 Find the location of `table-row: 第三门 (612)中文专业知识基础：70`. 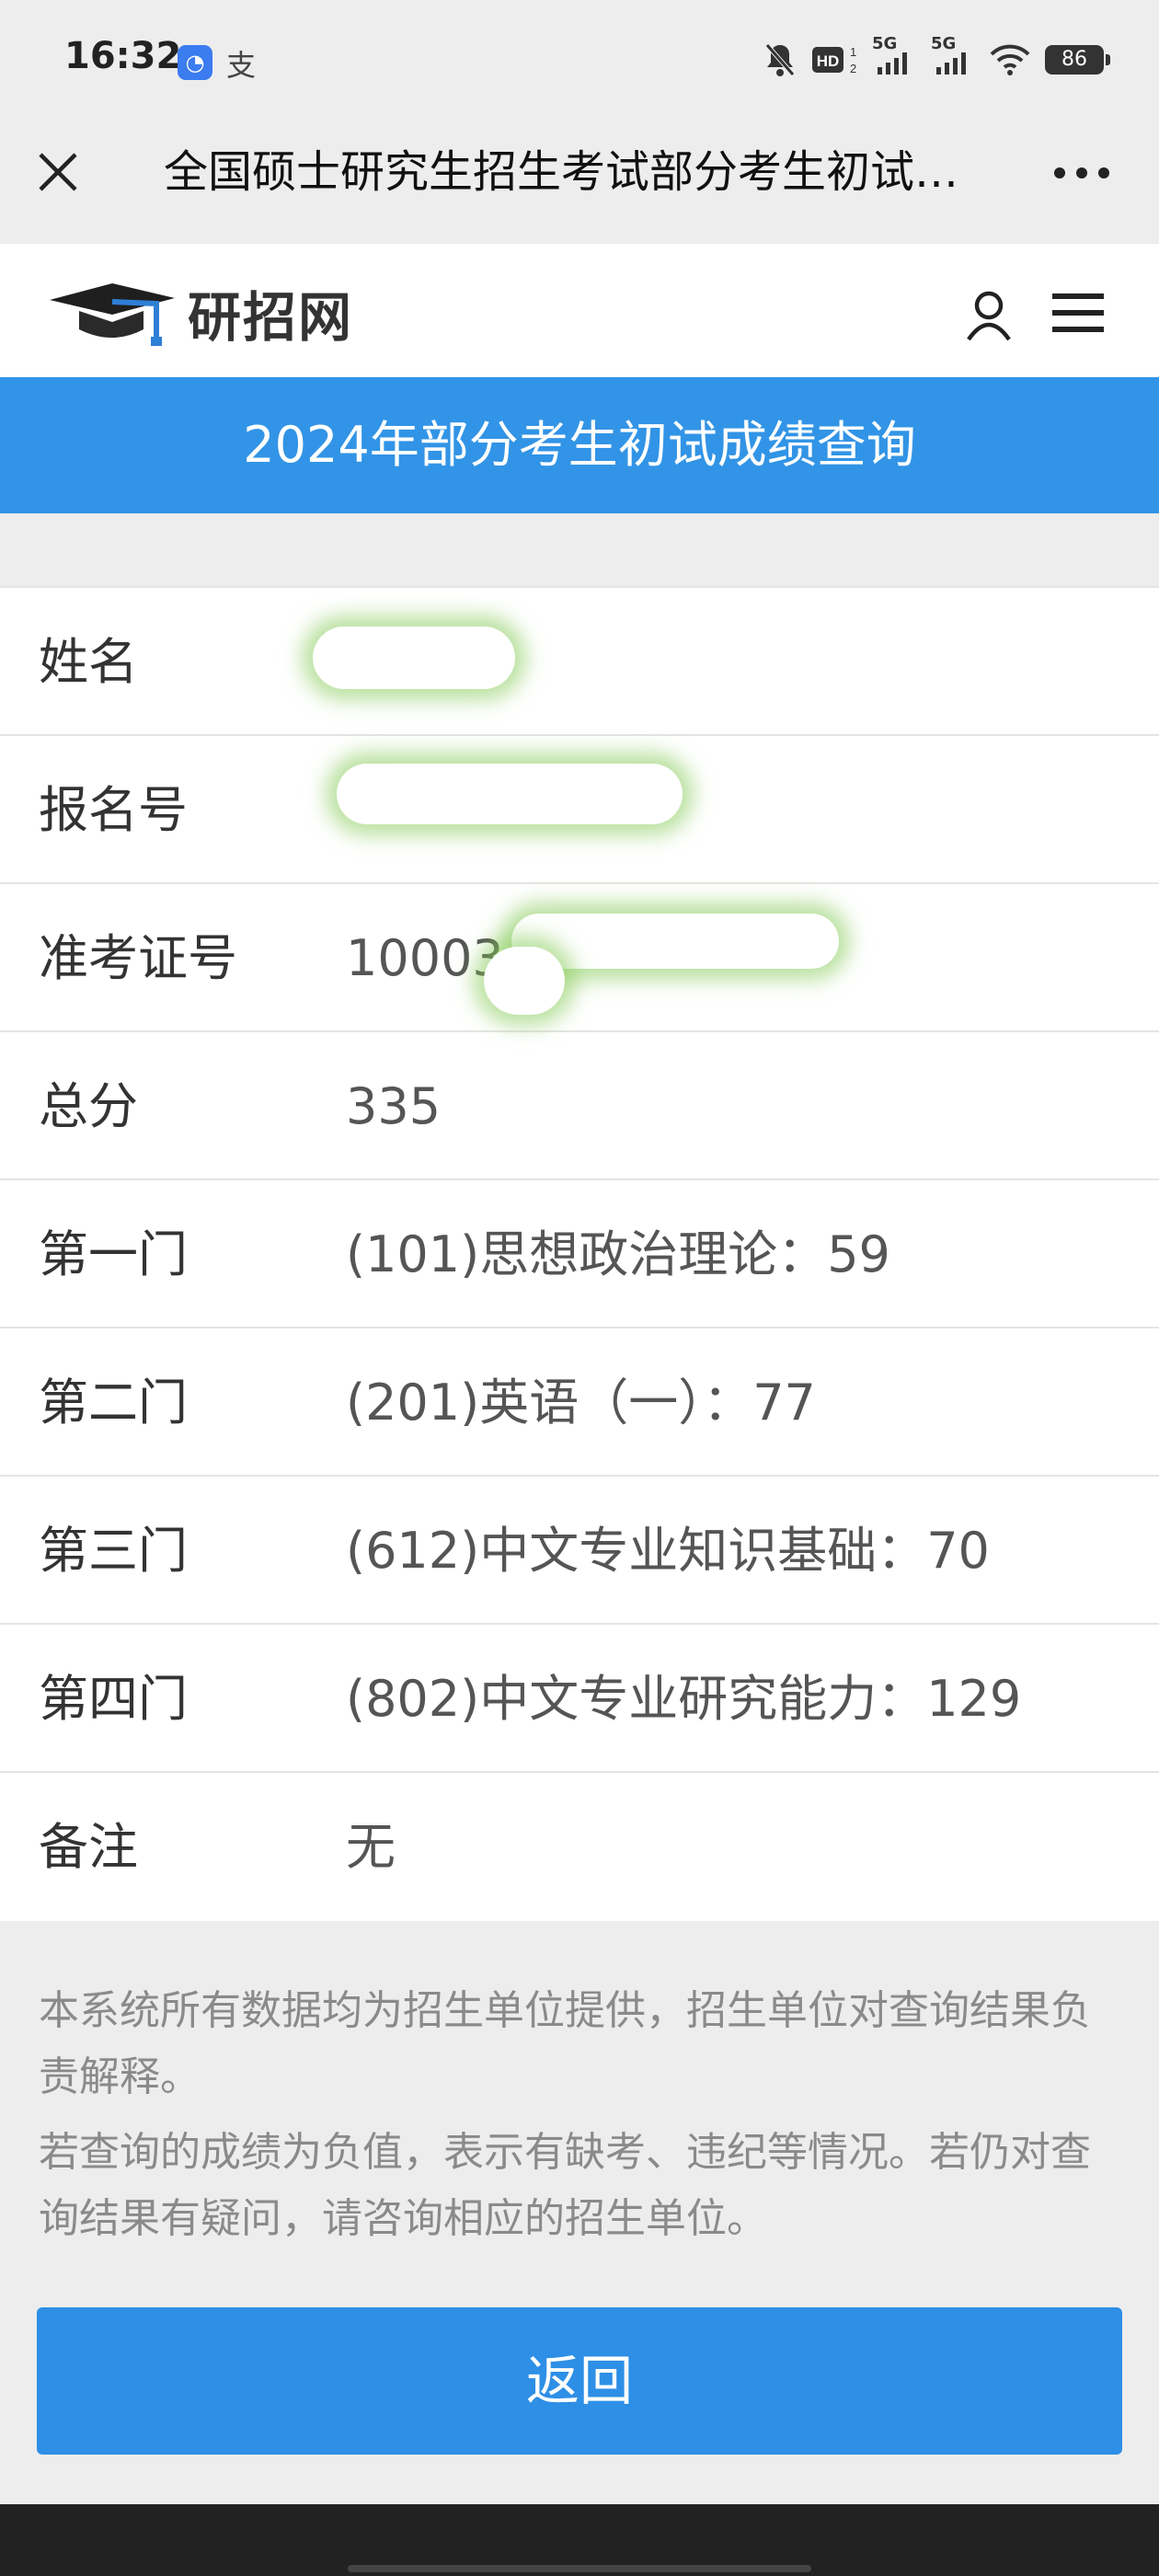

table-row: 第三门 (612)中文专业知识基础：70 is located at coordinates (579, 1551).